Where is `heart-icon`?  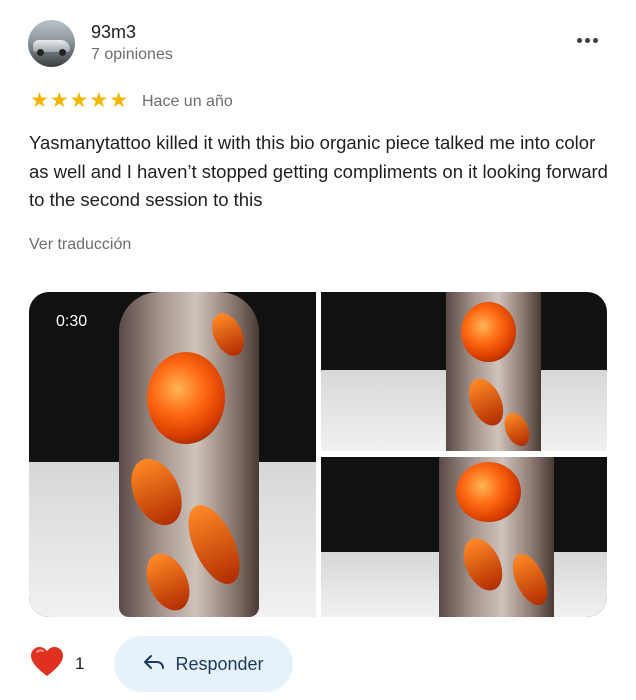 heart-icon is located at coordinates (47, 664).